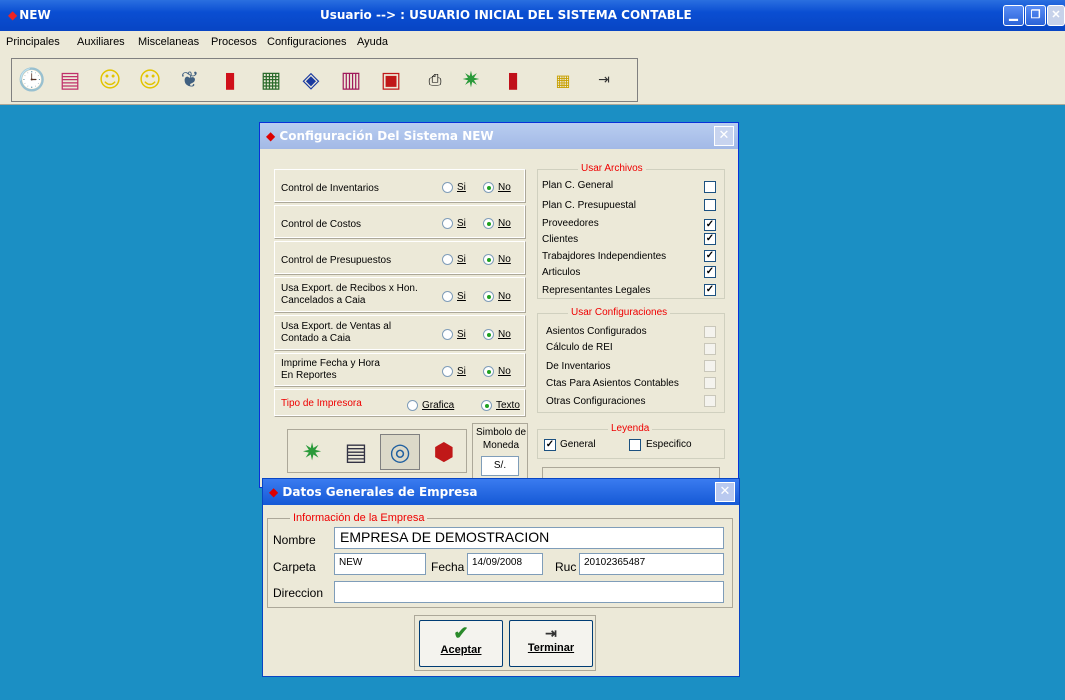 This screenshot has width=1065, height=700. Describe the element at coordinates (725, 492) in the screenshot. I see `empresa-close-button: ✕` at that location.